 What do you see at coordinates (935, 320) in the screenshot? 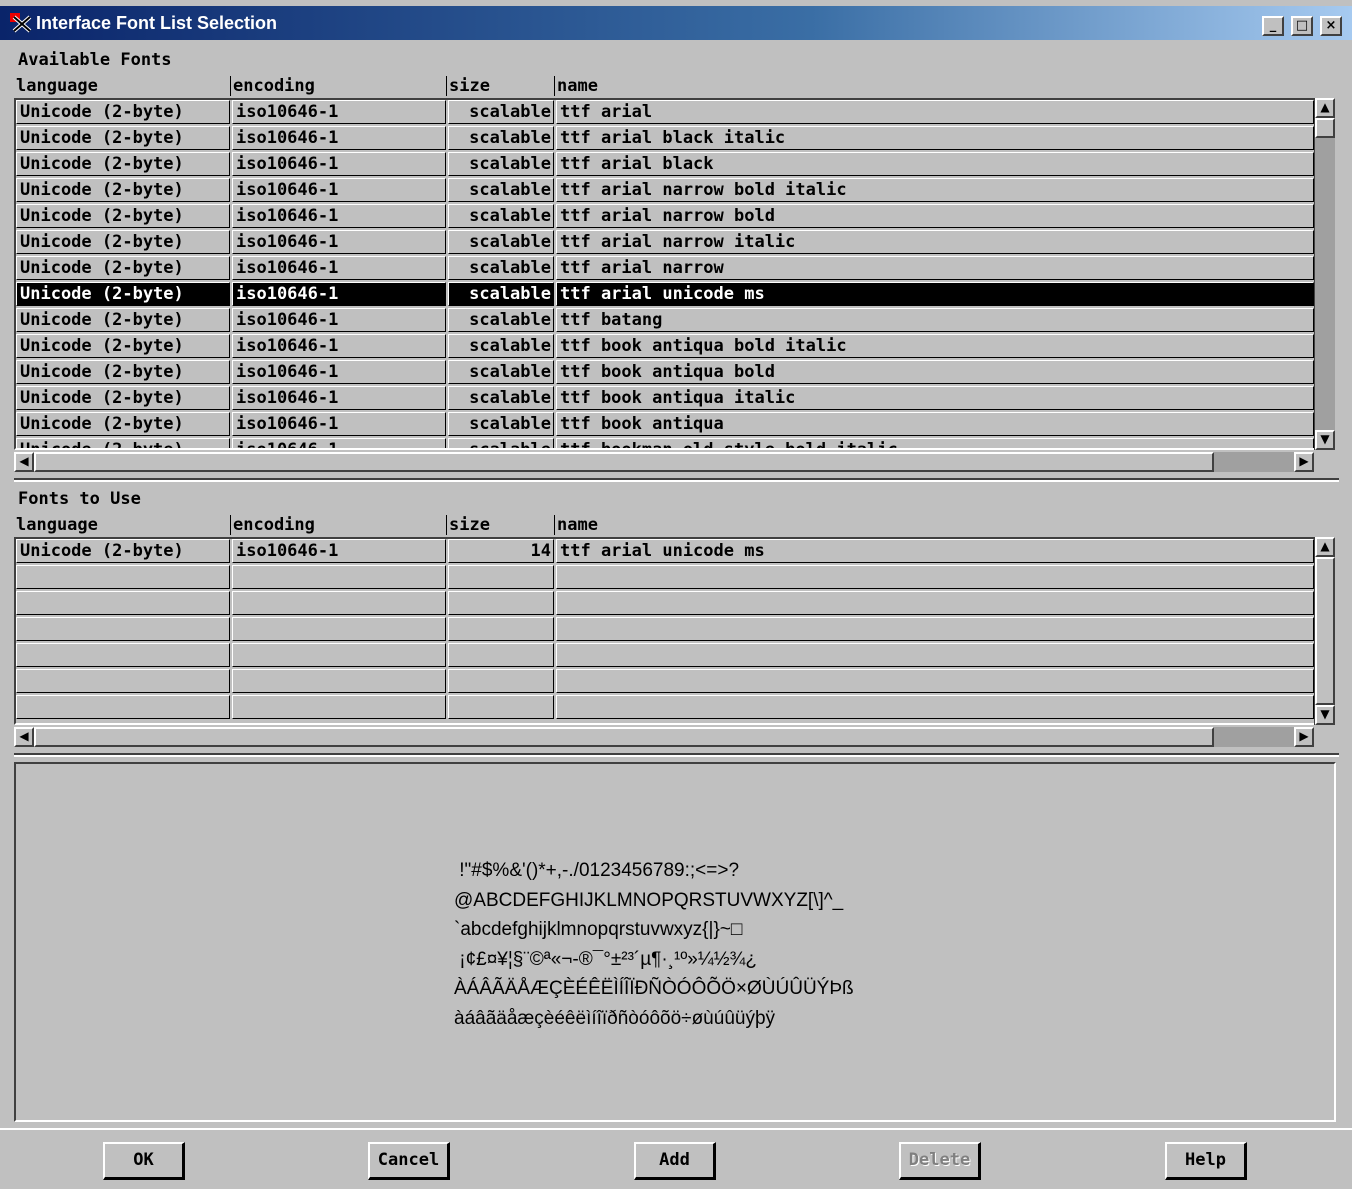
I see `cell-name: ttf batang` at bounding box center [935, 320].